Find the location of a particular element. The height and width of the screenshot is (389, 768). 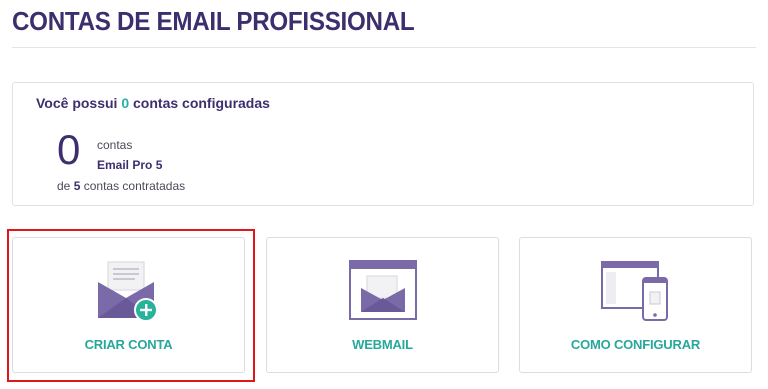

webmail-label: WEBMAIL is located at coordinates (382, 344).